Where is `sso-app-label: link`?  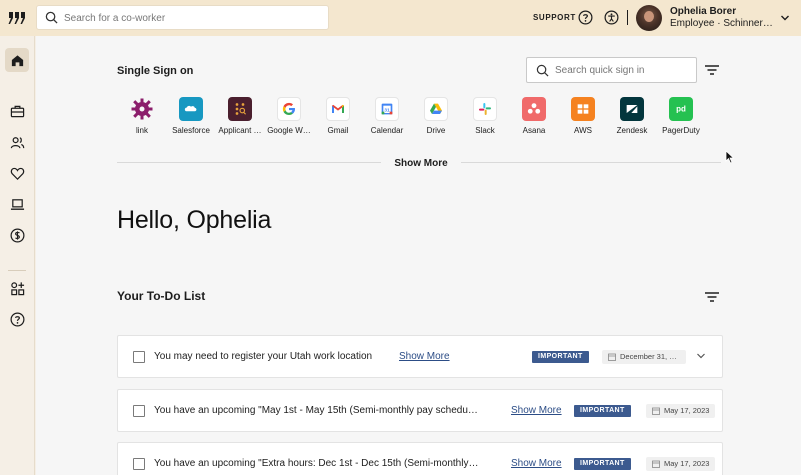
sso-app-label: link is located at coordinates (141, 130).